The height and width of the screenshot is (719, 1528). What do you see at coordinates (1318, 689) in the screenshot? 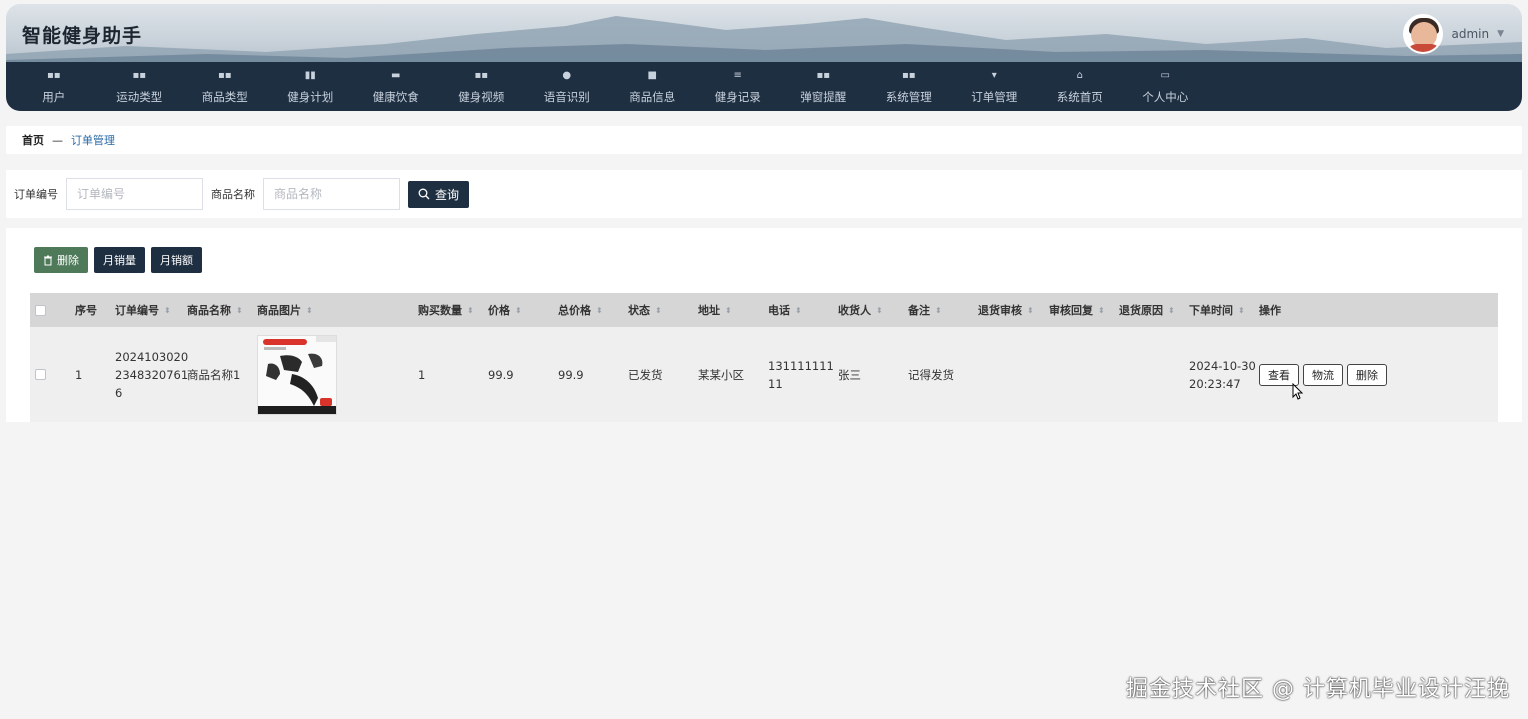
I see `watermark: 掘金技术社区 @ 计算机毕业设计汪挽` at bounding box center [1318, 689].